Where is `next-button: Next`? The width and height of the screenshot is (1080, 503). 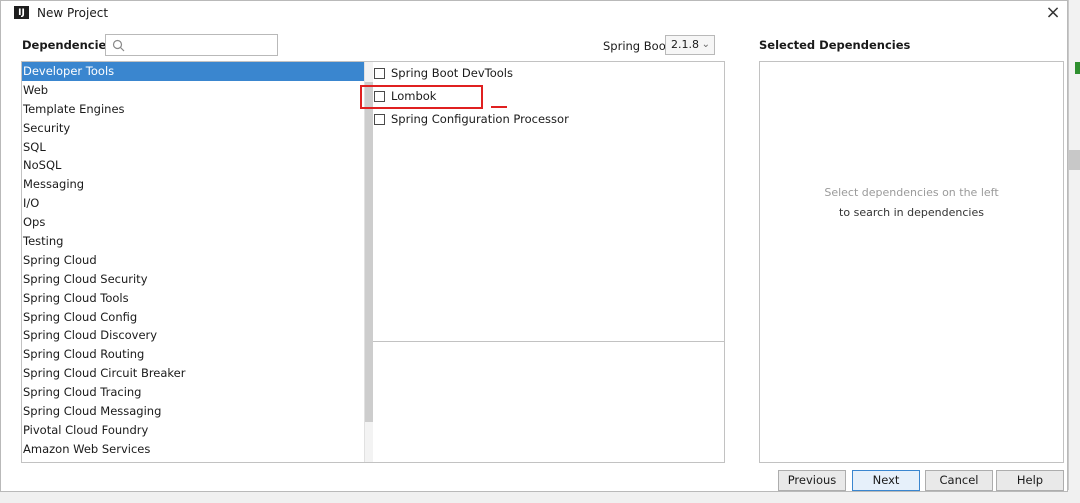 next-button: Next is located at coordinates (886, 480).